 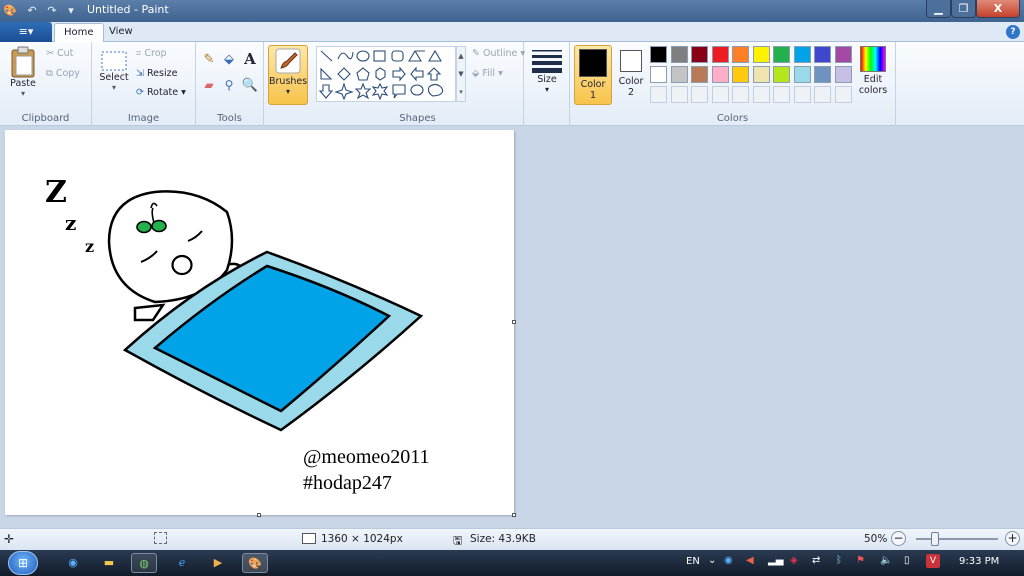 I want to click on rotate-label: Rotate, so click(x=163, y=92).